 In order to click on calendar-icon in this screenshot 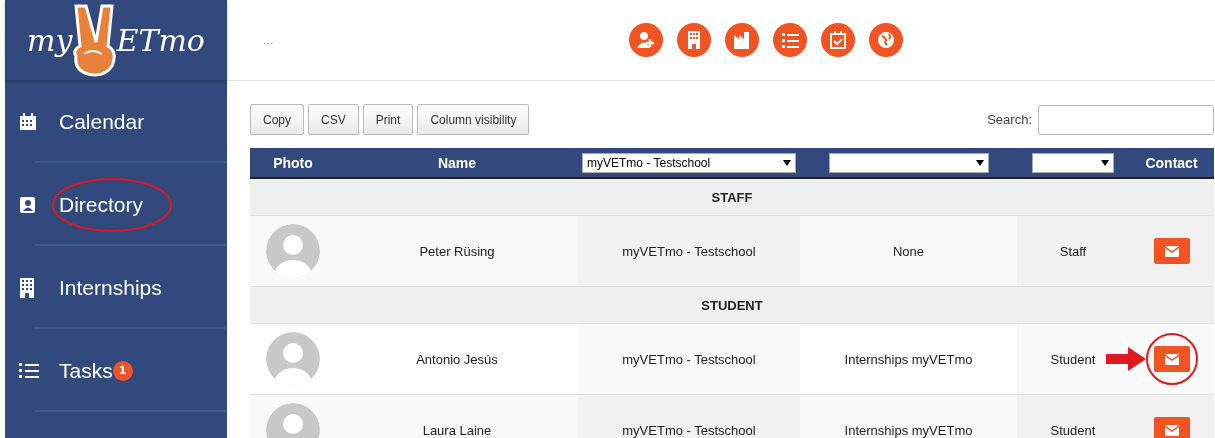, I will do `click(28, 121)`.